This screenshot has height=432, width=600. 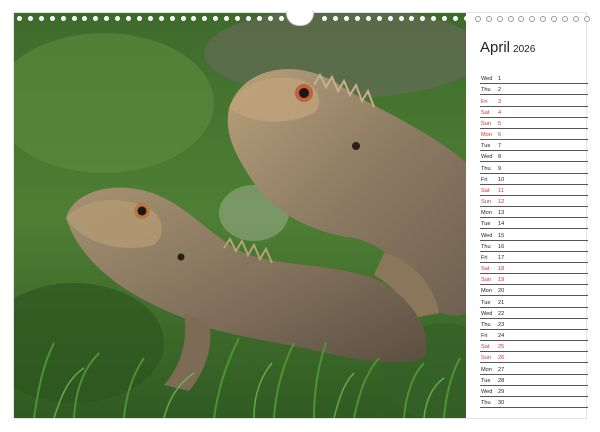 I want to click on day-row: Wed 1, so click(x=534, y=79).